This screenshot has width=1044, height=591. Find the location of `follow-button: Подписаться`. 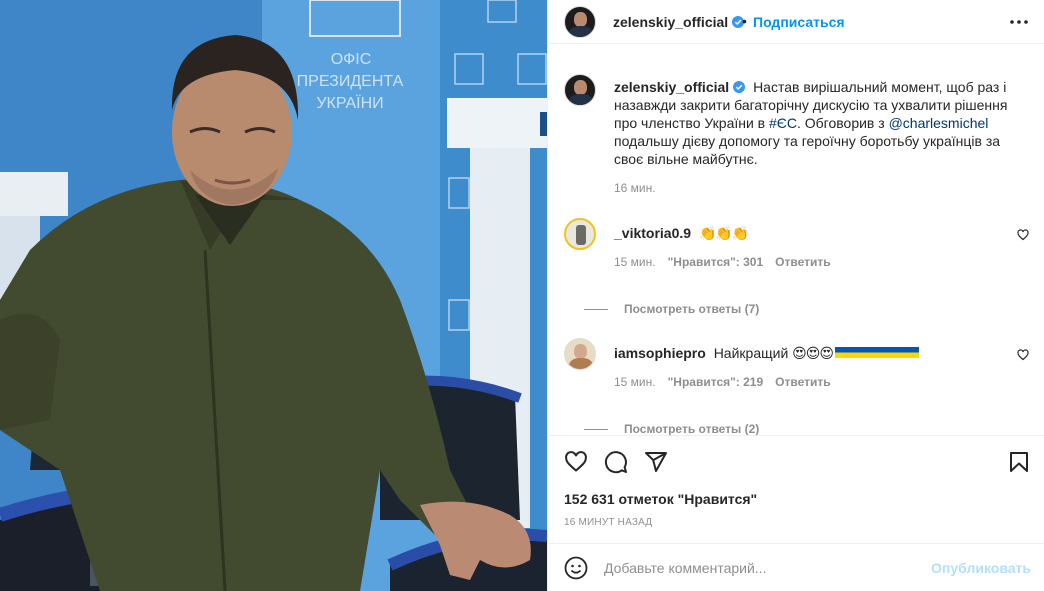

follow-button: Подписаться is located at coordinates (799, 22).